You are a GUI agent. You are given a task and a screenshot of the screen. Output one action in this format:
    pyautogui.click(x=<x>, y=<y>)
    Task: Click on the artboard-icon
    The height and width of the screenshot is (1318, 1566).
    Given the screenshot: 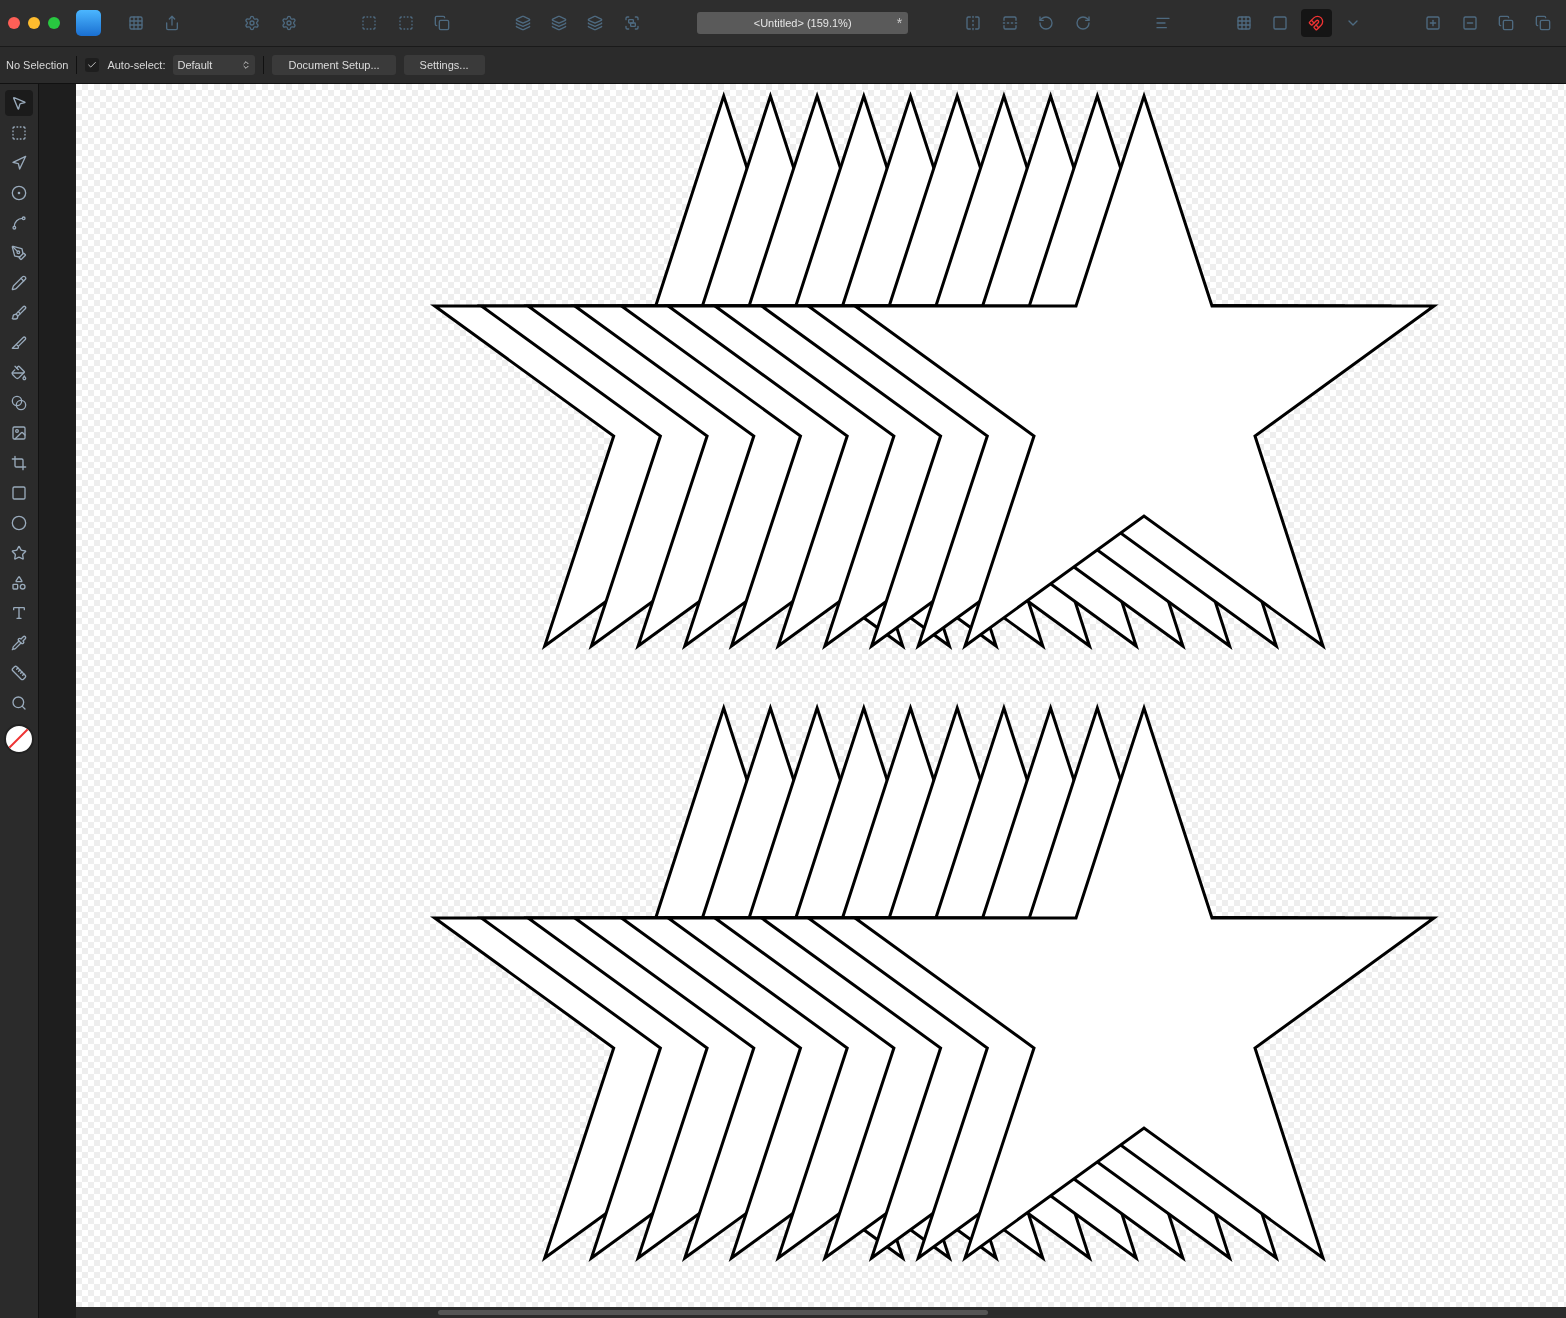 What is the action you would take?
    pyautogui.click(x=19, y=133)
    